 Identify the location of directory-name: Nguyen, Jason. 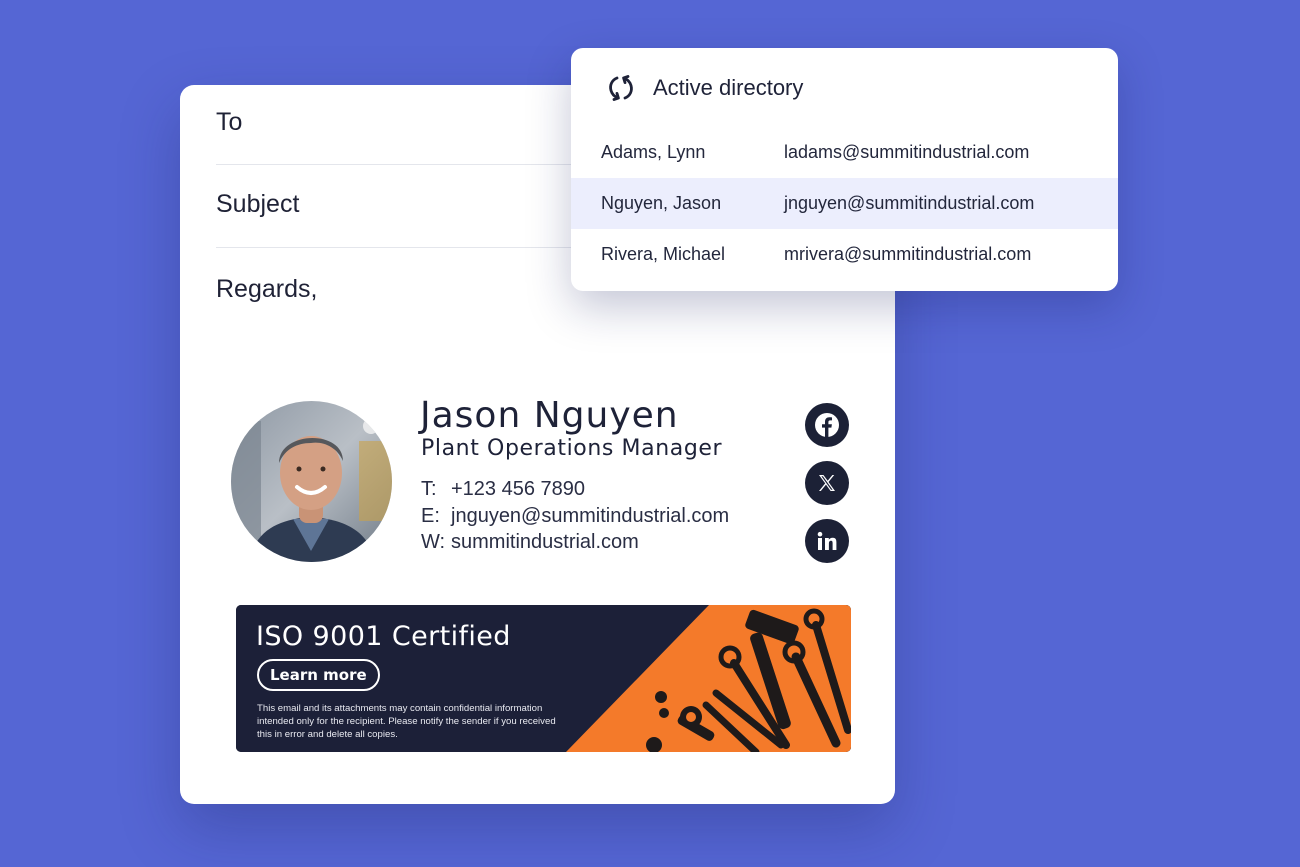
(661, 203).